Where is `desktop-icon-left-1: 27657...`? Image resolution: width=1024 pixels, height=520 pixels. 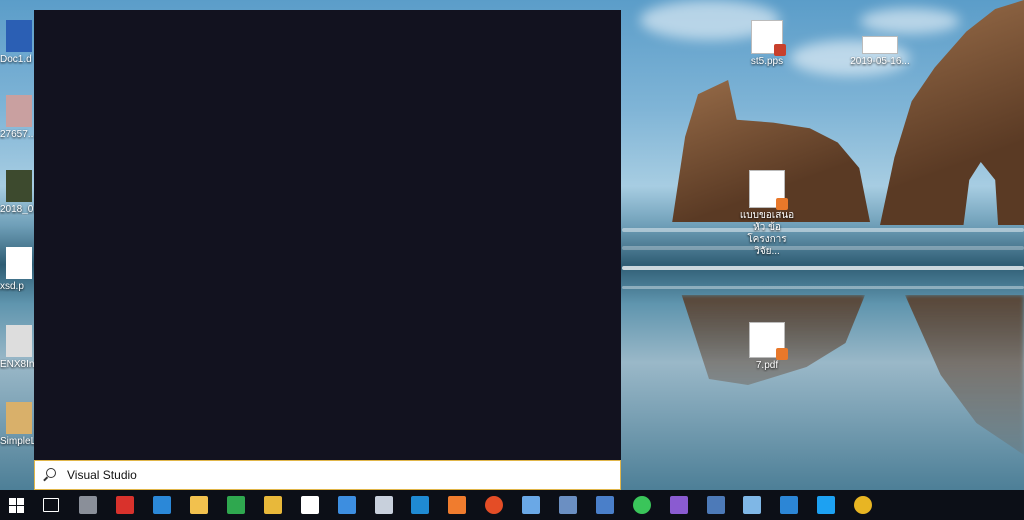
desktop-icon-left-1: 27657... is located at coordinates (17, 117).